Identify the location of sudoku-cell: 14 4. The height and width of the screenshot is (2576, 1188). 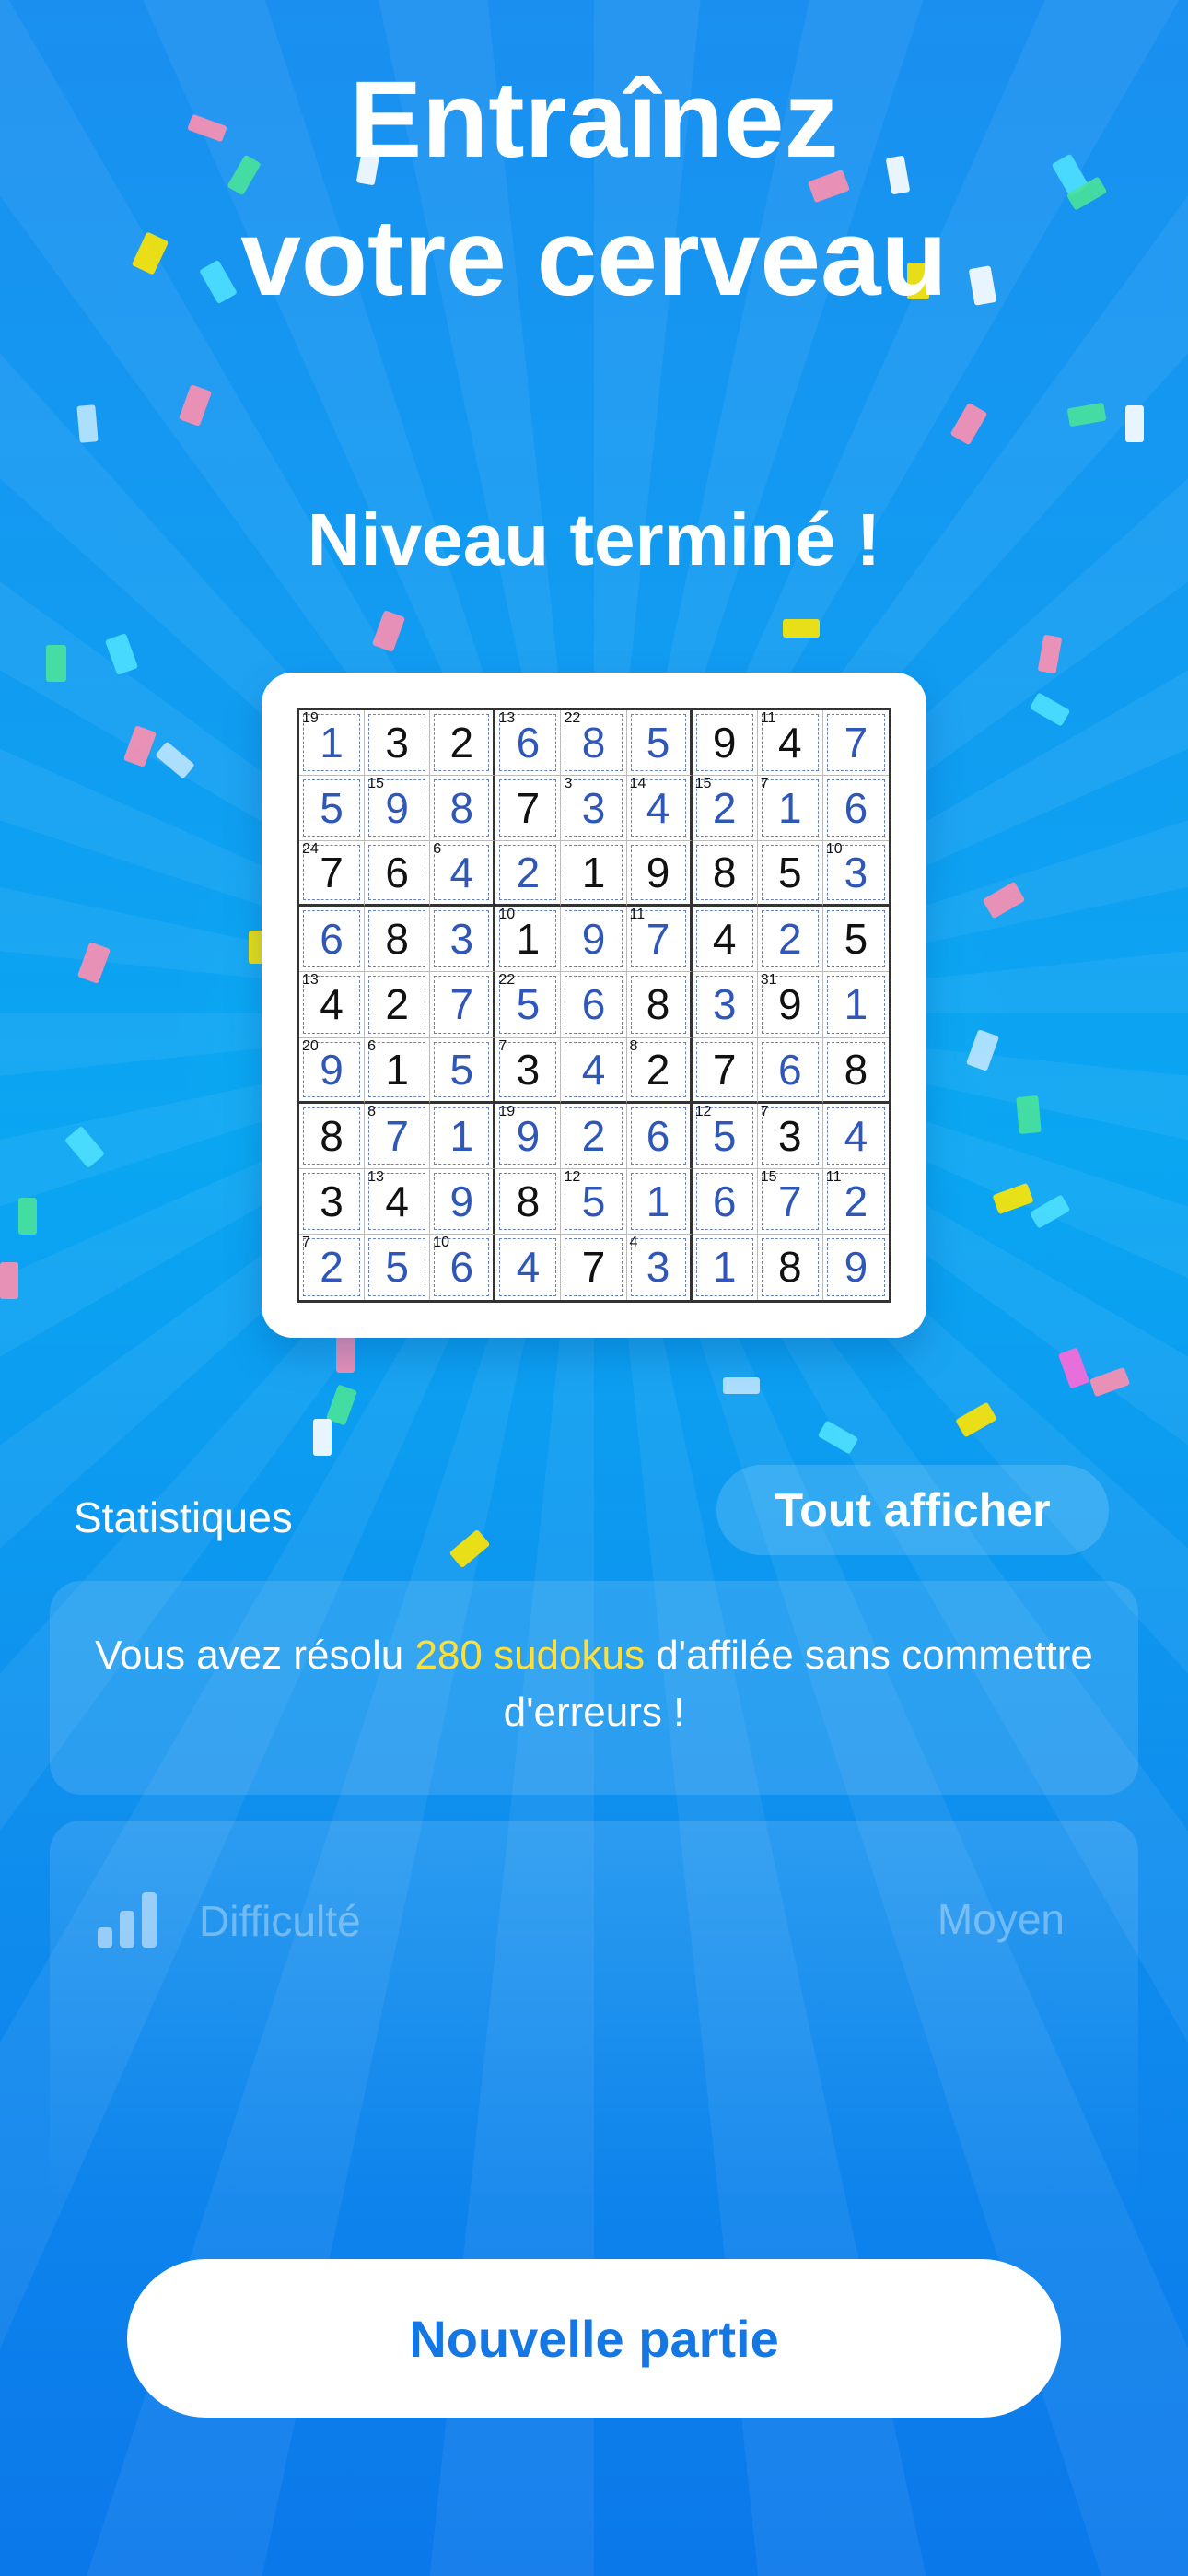
(659, 809).